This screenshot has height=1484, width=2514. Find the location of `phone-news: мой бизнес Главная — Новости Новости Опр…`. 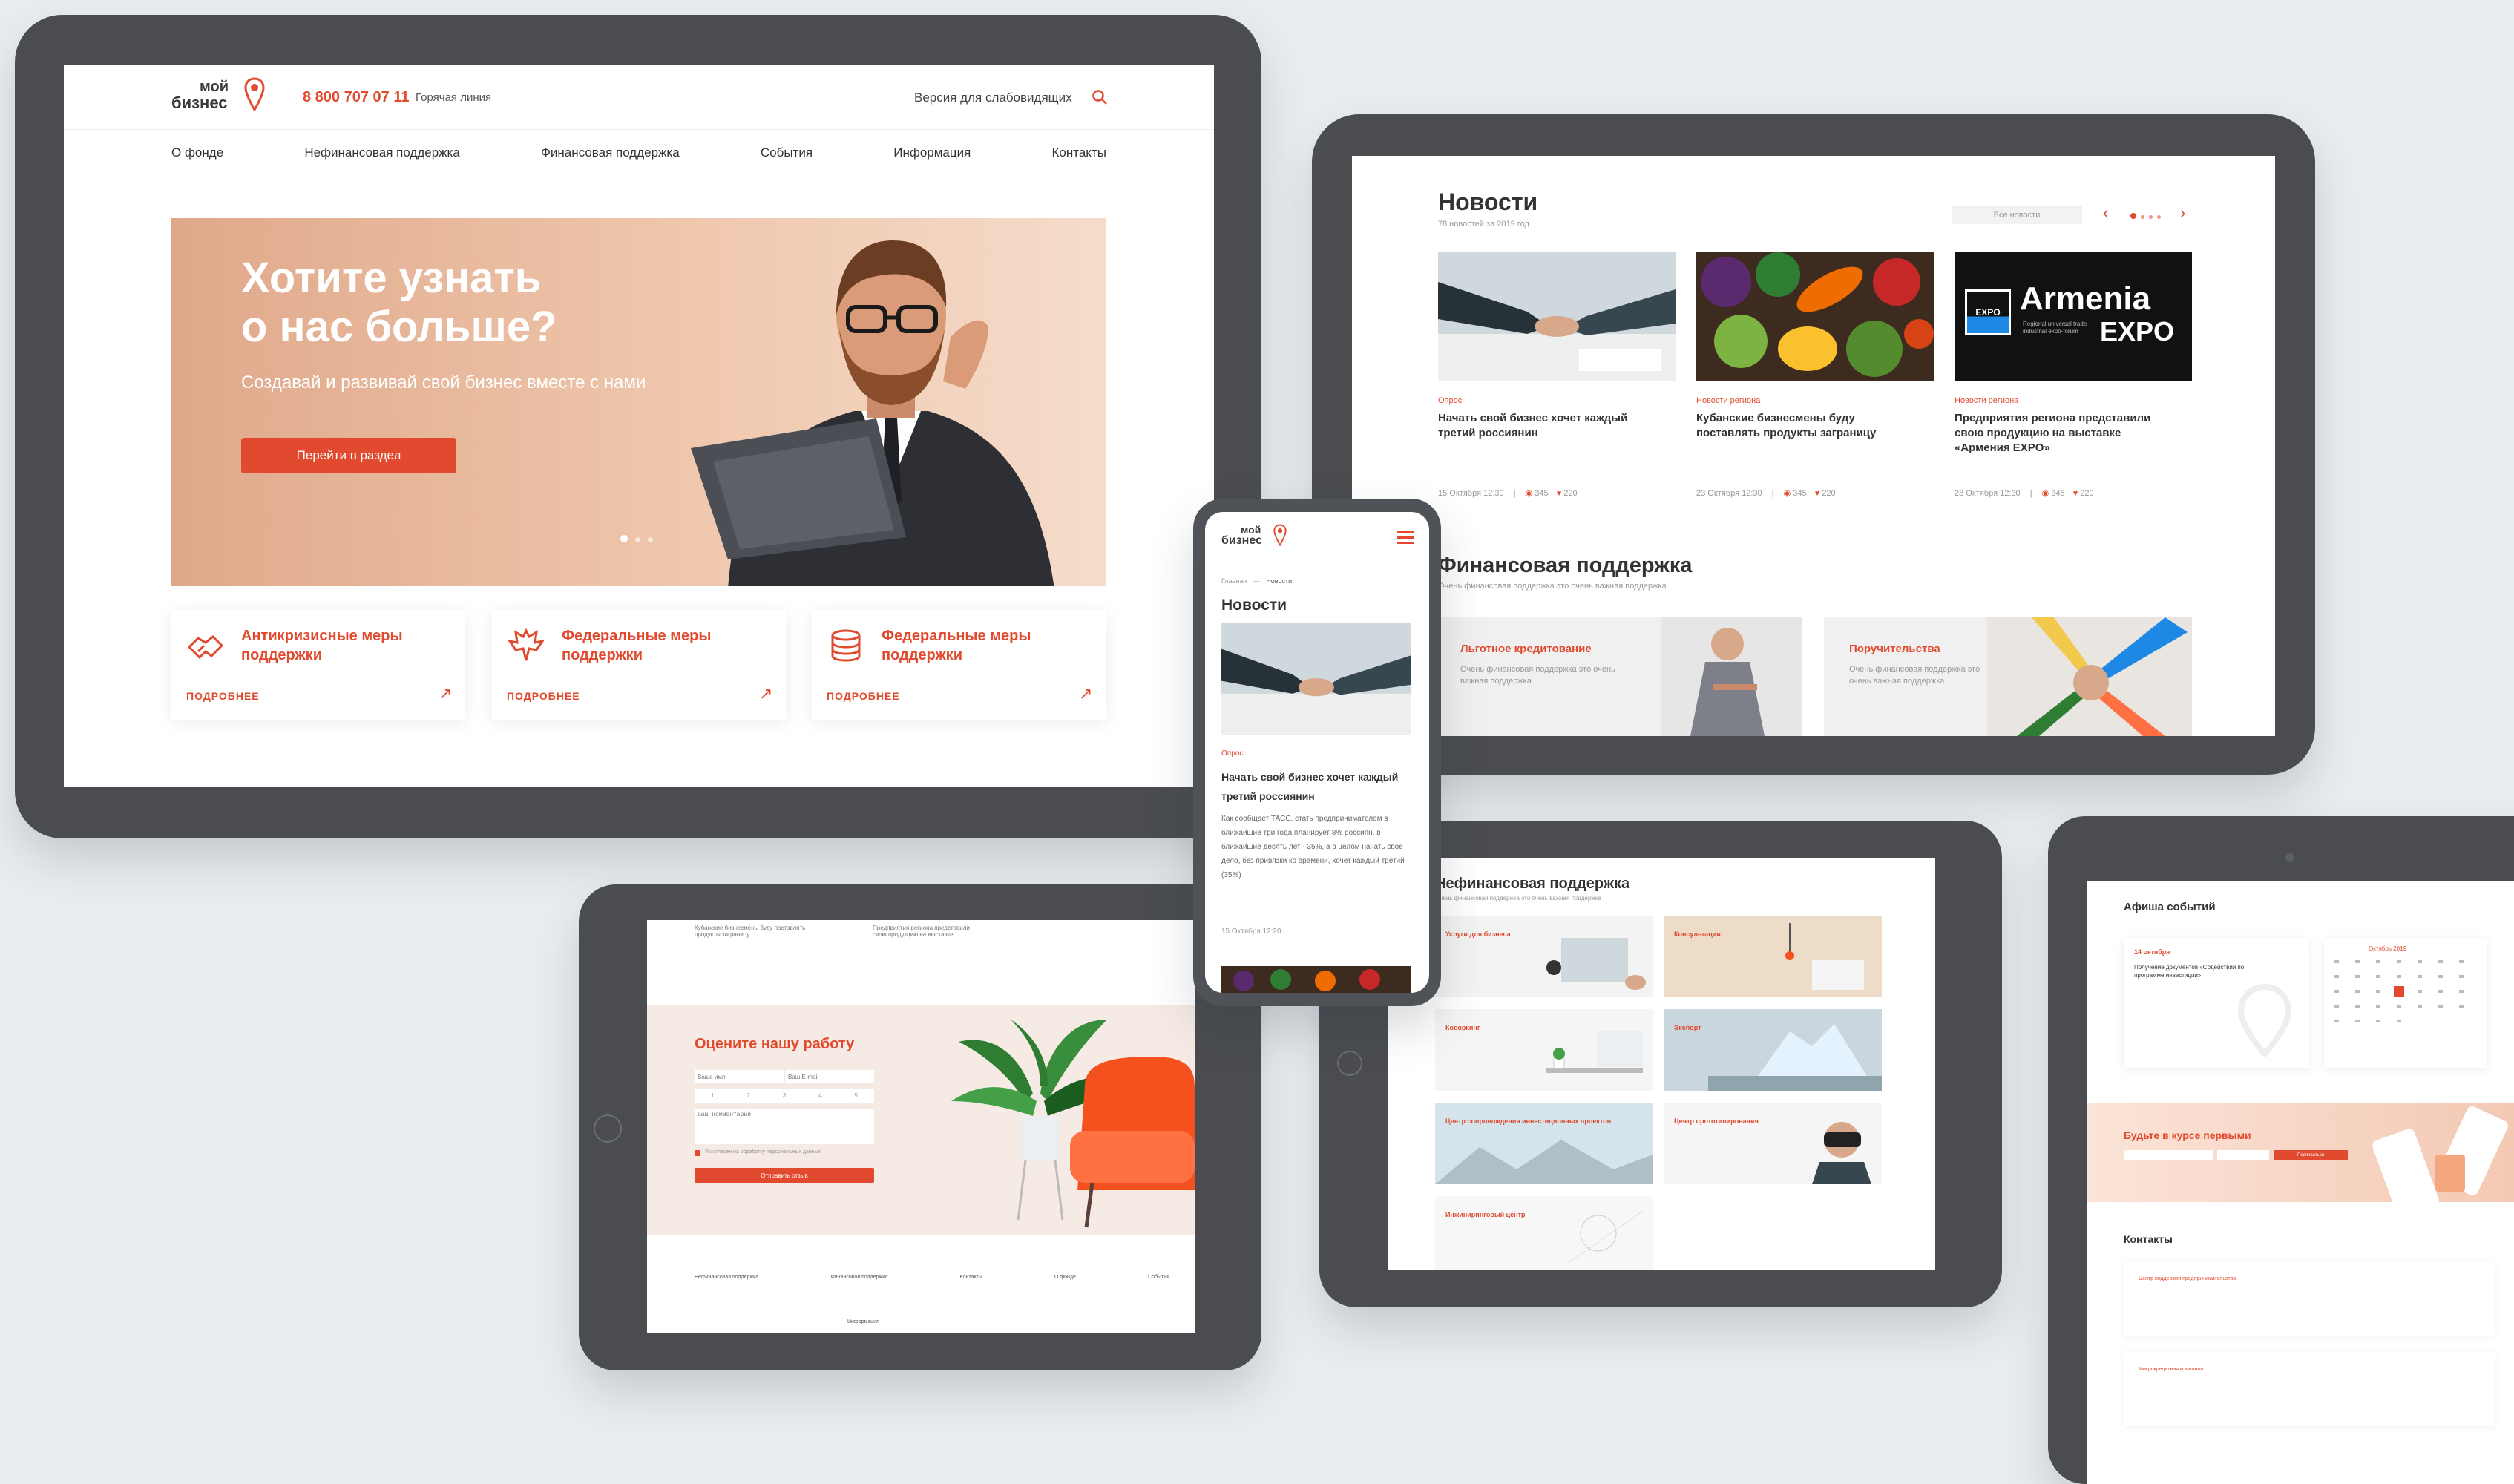

phone-news: мой бизнес Главная — Новости Новости Опр… is located at coordinates (1317, 752).